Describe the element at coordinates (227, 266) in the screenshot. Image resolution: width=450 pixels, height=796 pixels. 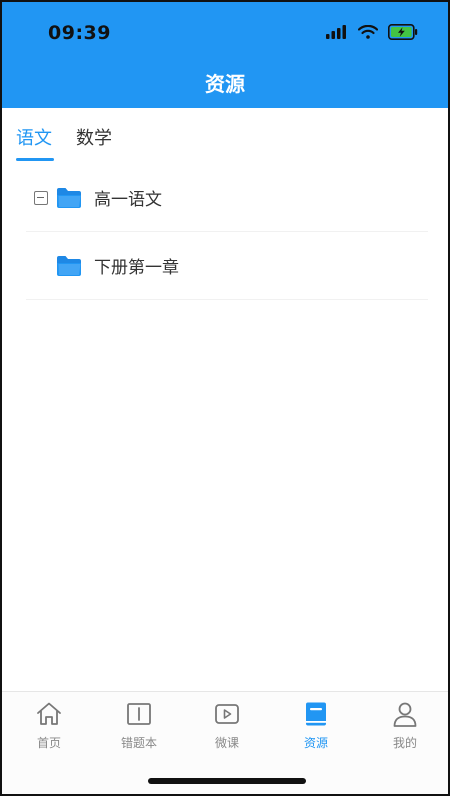
I see `tree-node: 下册第一章` at that location.